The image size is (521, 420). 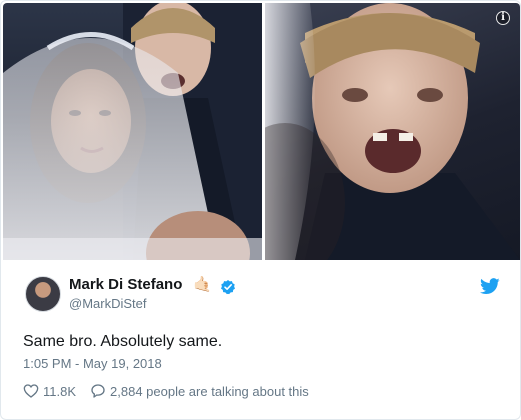 I want to click on heart-icon, so click(x=31, y=391).